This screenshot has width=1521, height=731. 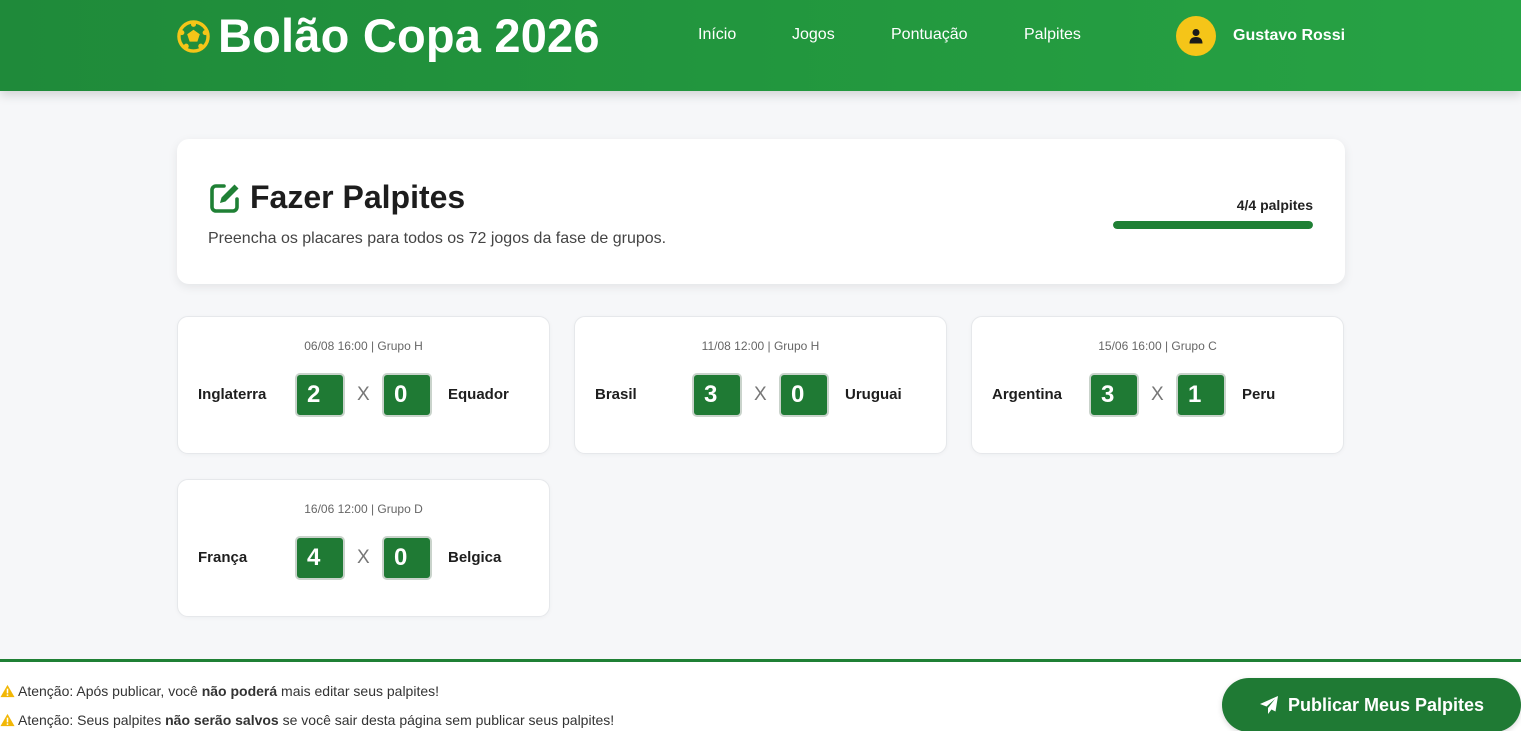 What do you see at coordinates (1201, 395) in the screenshot?
I see `away-score-input: 1` at bounding box center [1201, 395].